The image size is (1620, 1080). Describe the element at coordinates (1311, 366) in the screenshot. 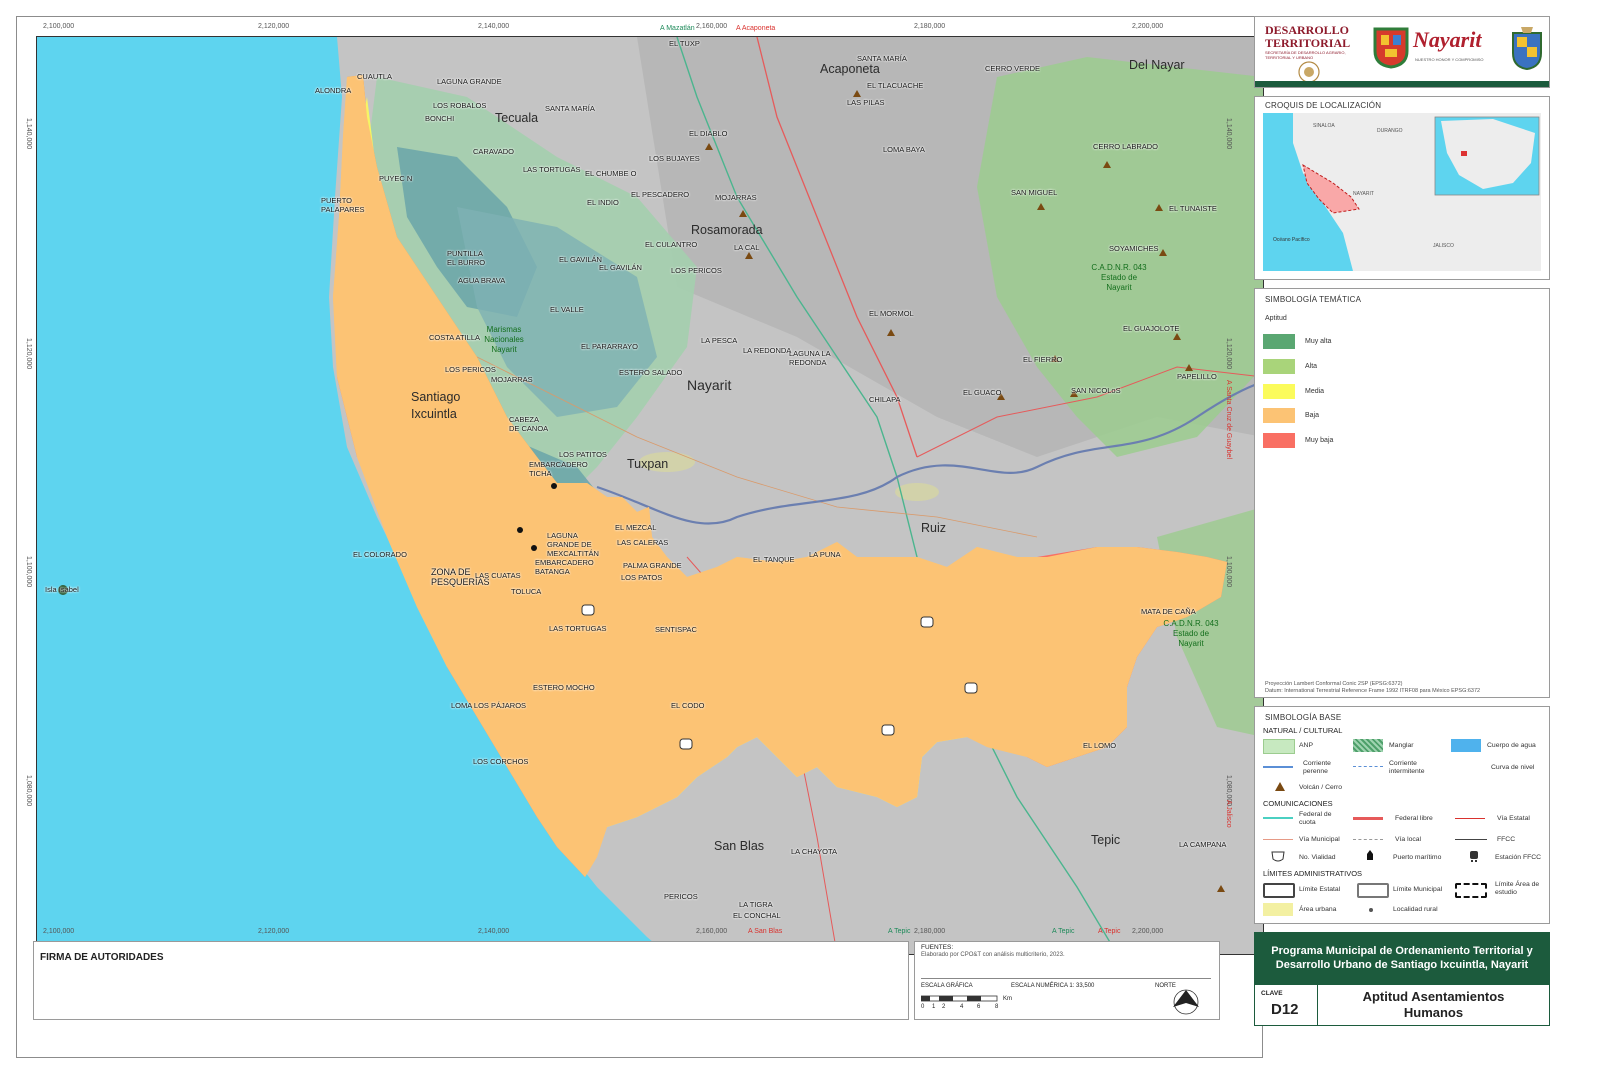

I see `legend-label: Alta` at that location.